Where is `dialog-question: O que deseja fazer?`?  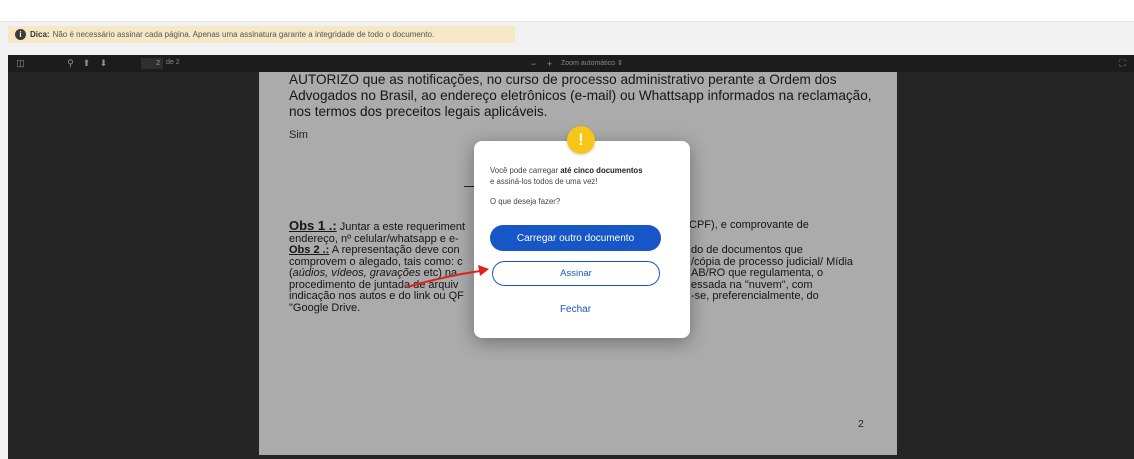
dialog-question: O que deseja fazer? is located at coordinates (525, 201).